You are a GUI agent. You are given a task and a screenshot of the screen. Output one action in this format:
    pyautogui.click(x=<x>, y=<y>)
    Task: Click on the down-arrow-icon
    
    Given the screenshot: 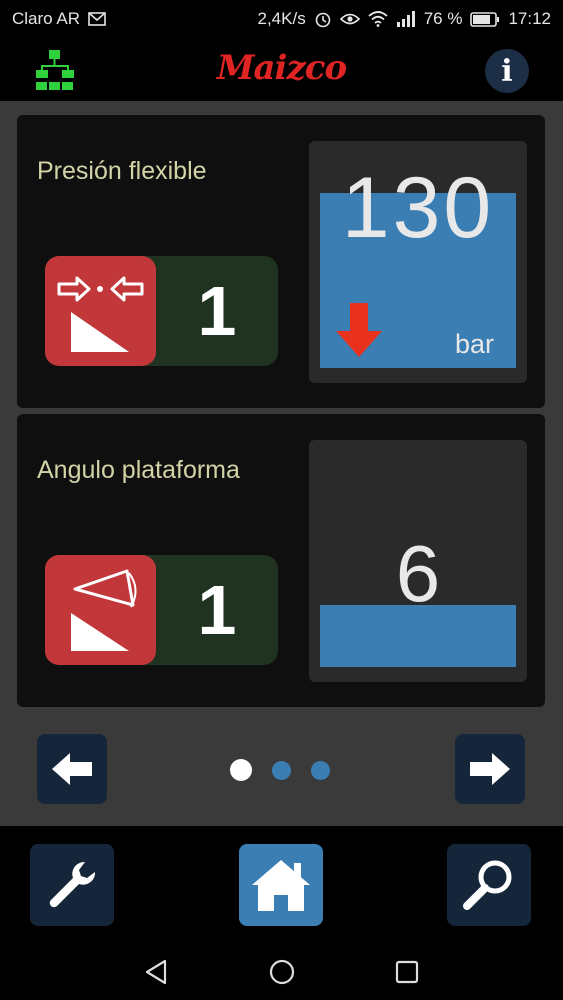 What is the action you would take?
    pyautogui.click(x=359, y=330)
    